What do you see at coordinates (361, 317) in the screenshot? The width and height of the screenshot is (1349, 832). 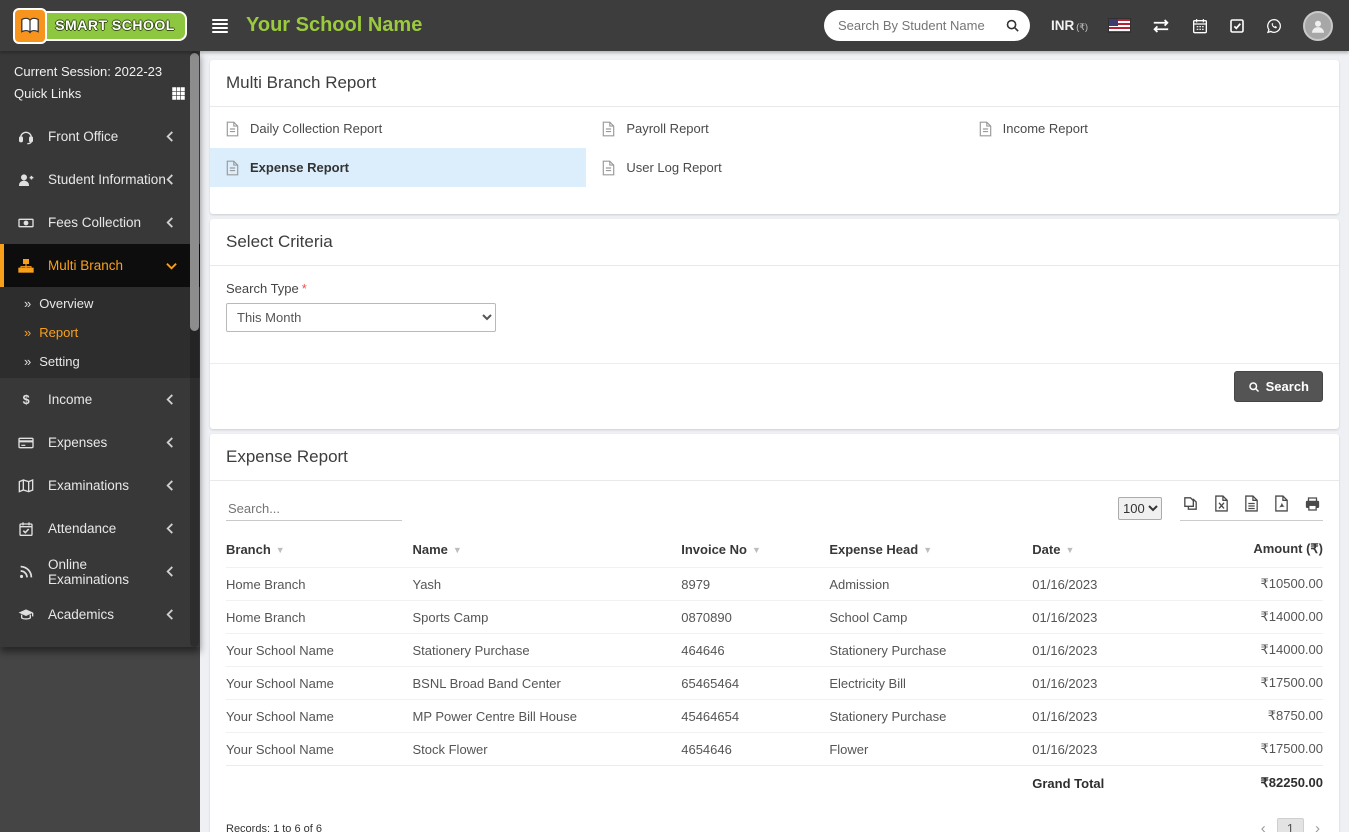 I see `search-type-select: This Month` at bounding box center [361, 317].